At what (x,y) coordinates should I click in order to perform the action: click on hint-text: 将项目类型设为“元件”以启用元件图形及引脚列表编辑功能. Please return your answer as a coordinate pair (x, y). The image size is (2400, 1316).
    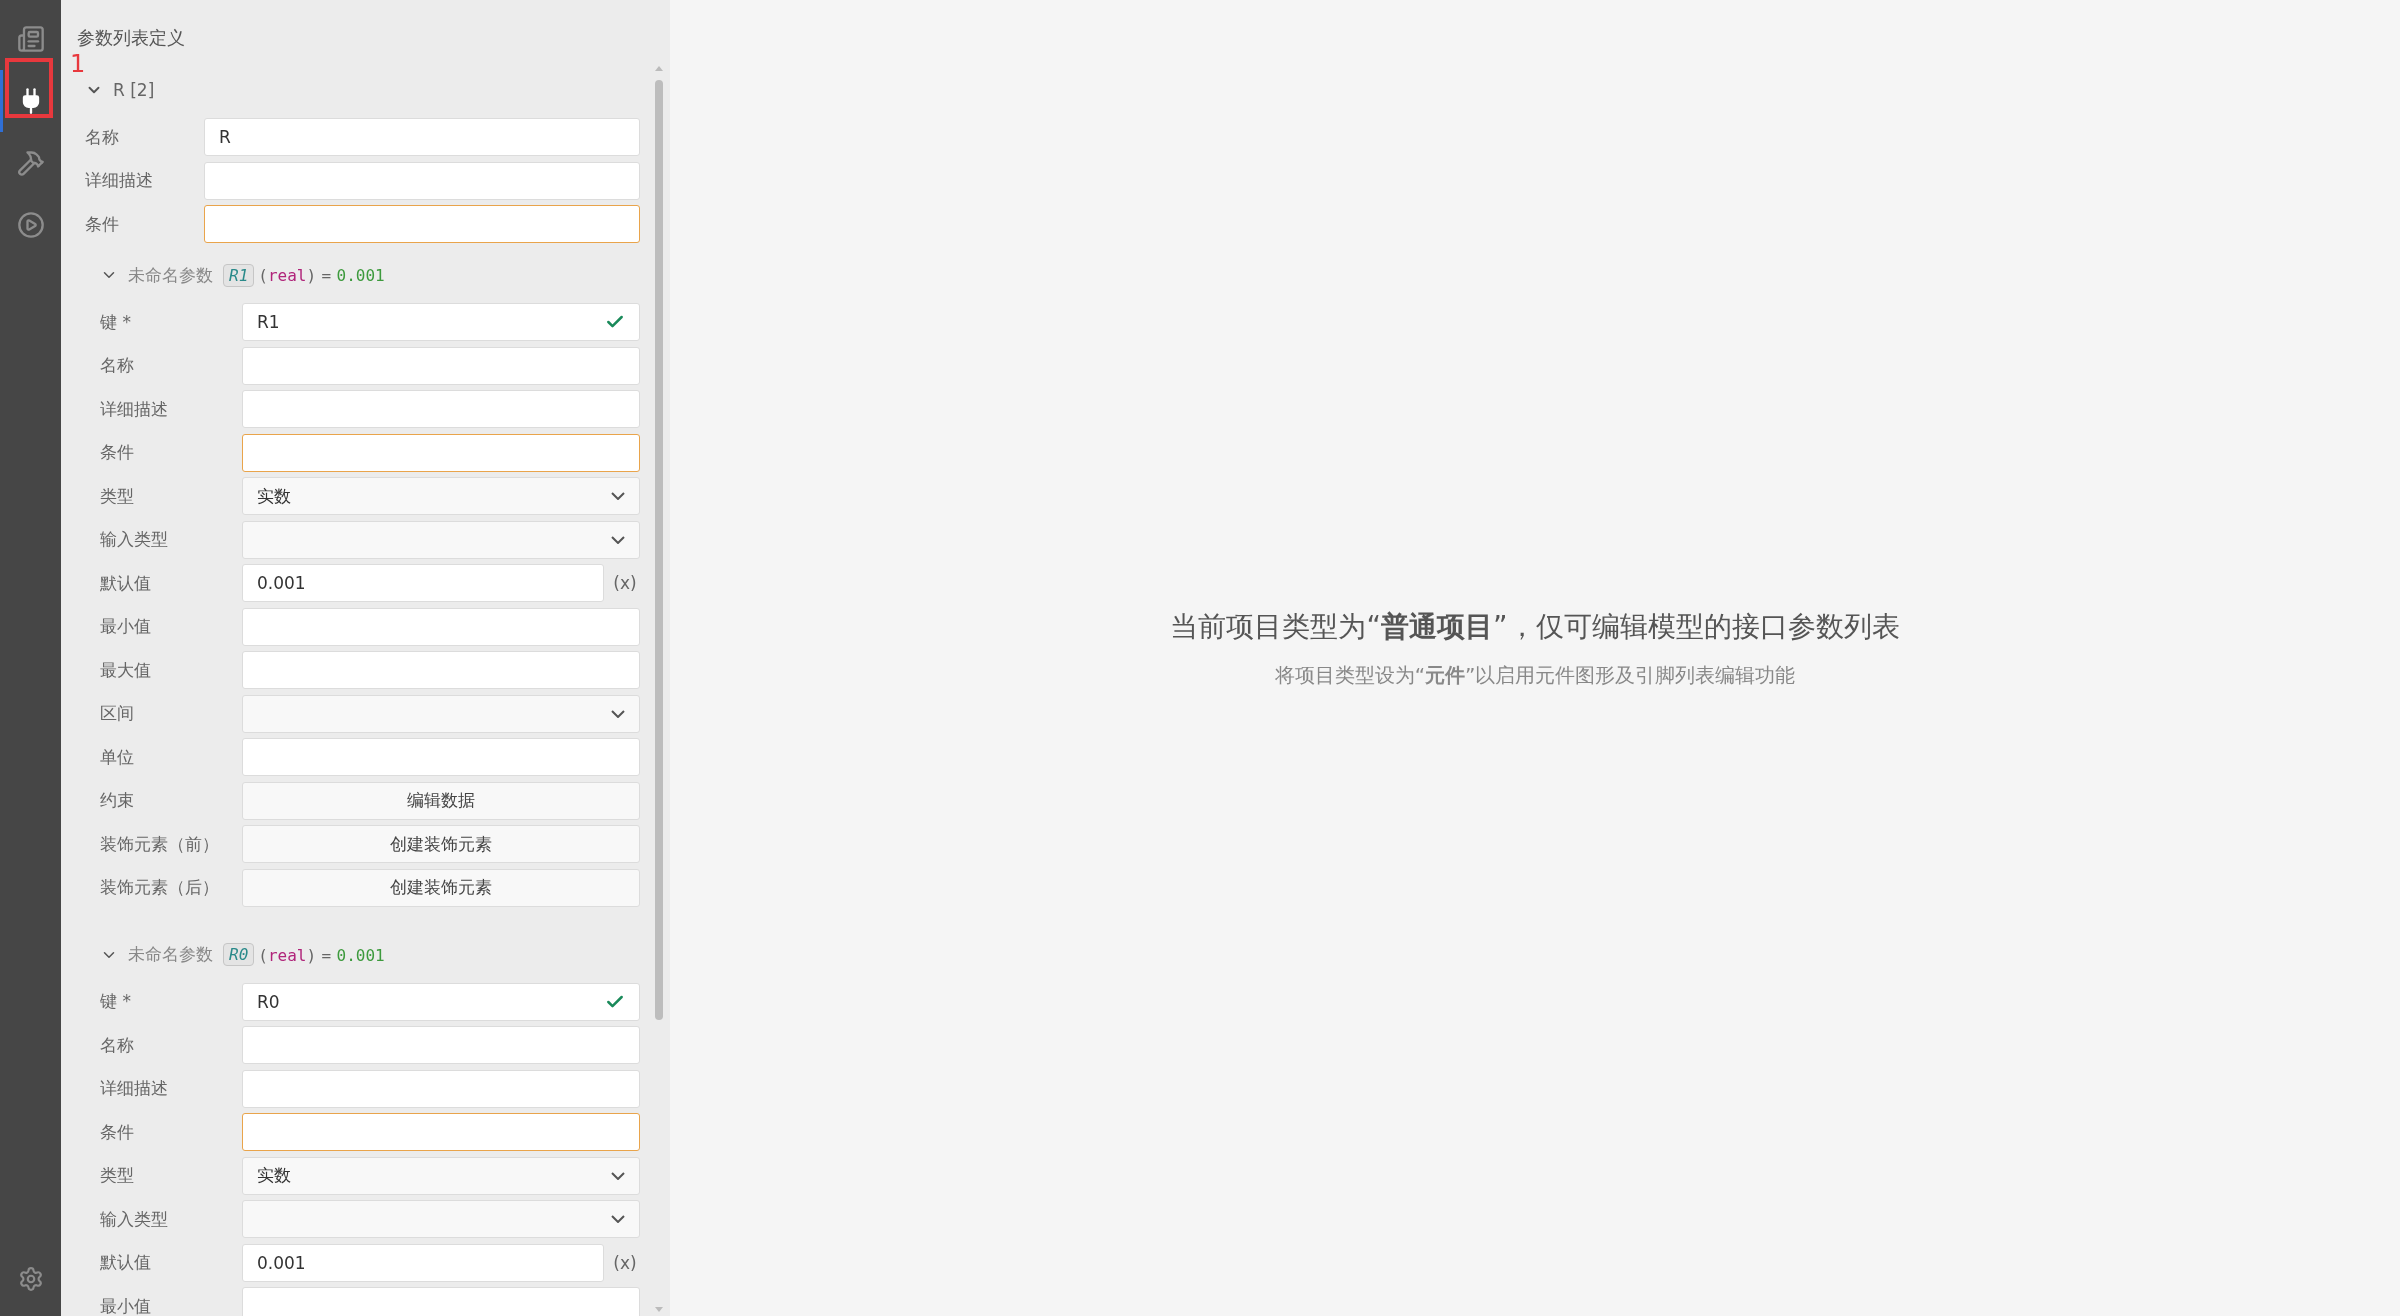
    Looking at the image, I should click on (1535, 675).